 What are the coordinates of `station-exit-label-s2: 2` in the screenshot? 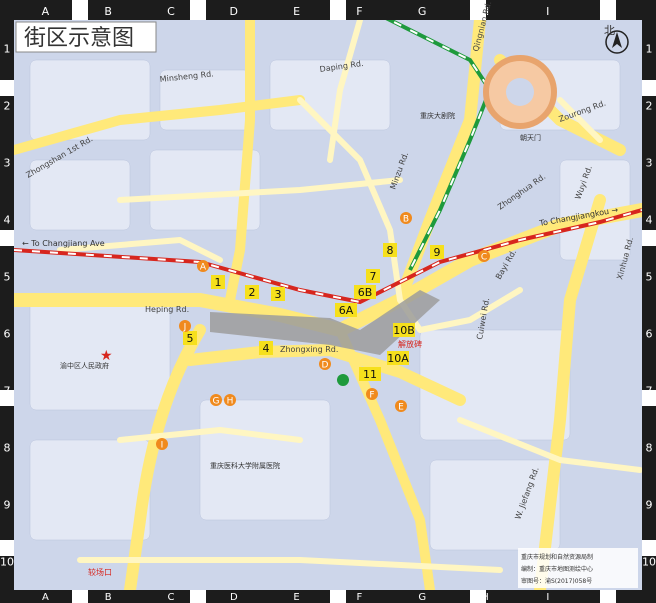 It's located at (252, 292).